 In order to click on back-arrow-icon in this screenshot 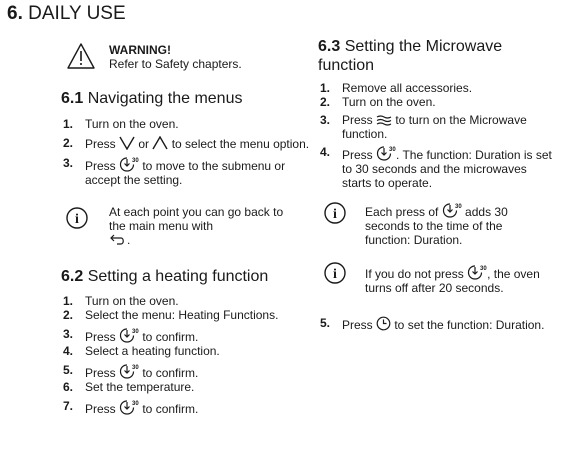, I will do `click(117, 239)`.